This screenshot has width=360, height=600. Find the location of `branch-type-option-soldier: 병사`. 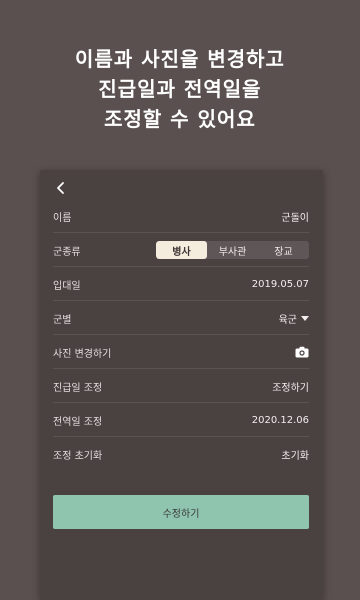

branch-type-option-soldier: 병사 is located at coordinates (181, 250).